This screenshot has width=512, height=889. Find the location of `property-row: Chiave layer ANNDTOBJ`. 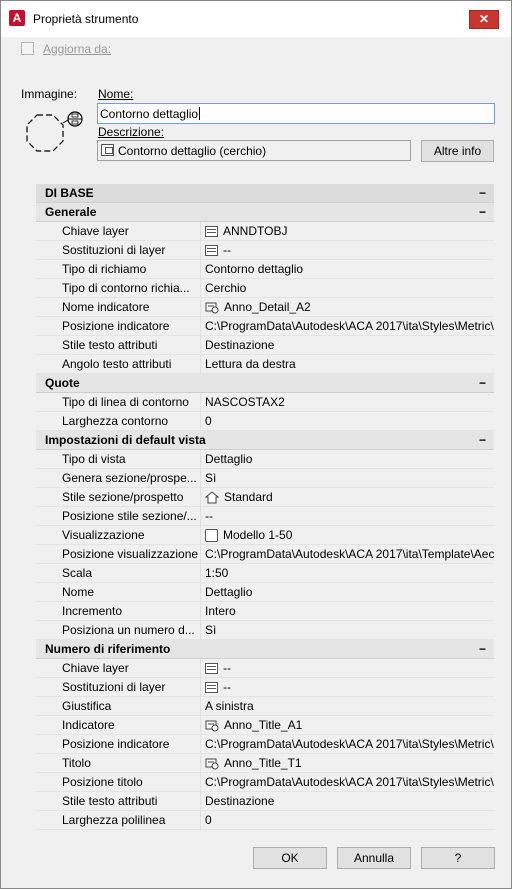

property-row: Chiave layer ANNDTOBJ is located at coordinates (265, 231).